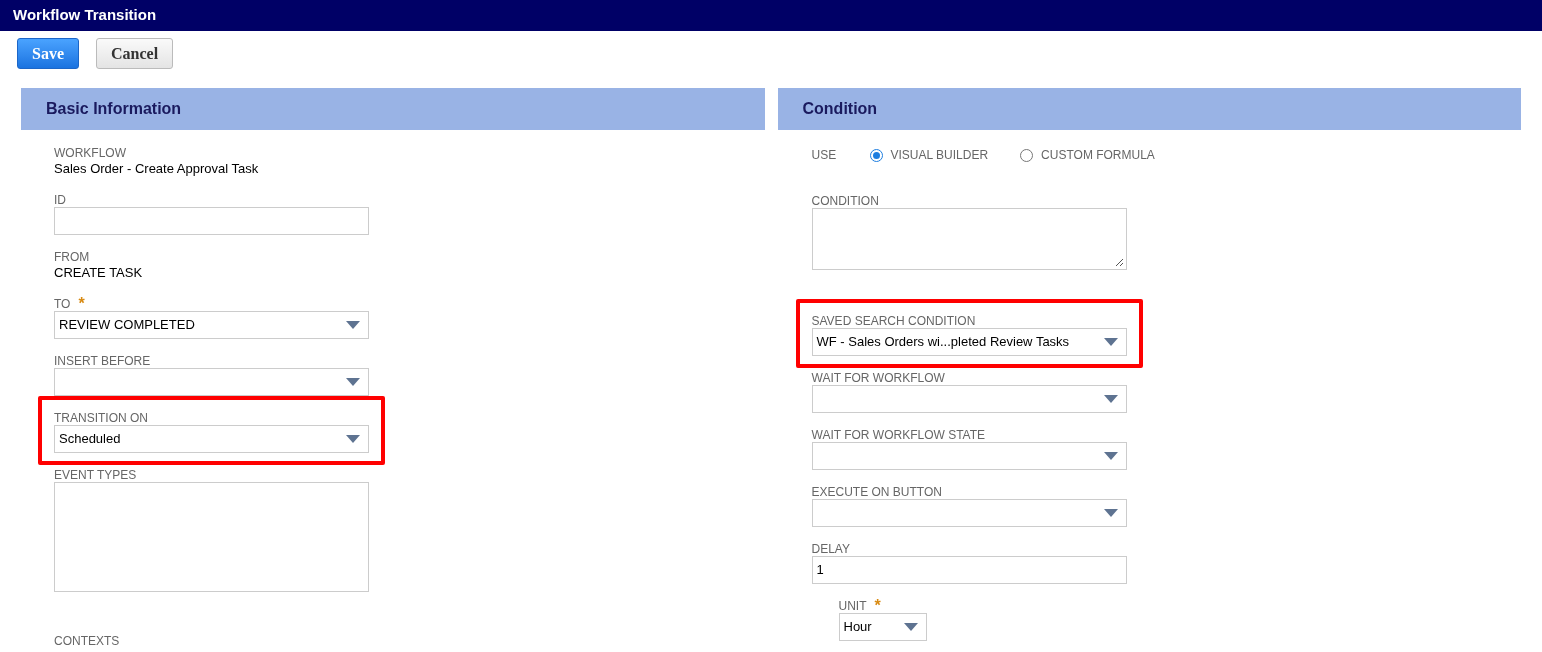 Image resolution: width=1542 pixels, height=652 pixels. Describe the element at coordinates (211, 439) in the screenshot. I see `select-field: Scheduled` at that location.